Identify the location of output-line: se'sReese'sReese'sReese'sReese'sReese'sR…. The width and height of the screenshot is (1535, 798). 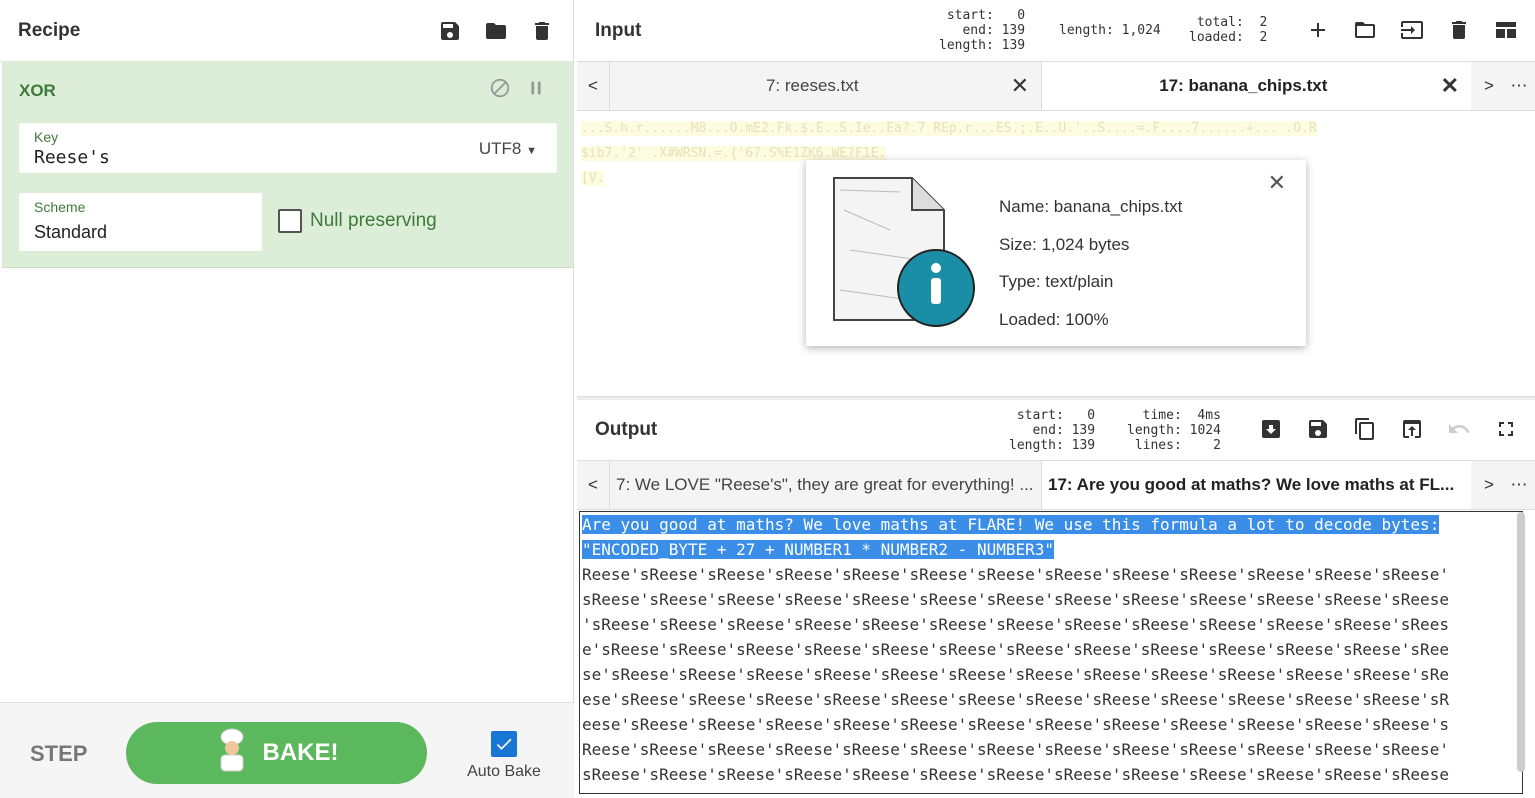
(1015, 674).